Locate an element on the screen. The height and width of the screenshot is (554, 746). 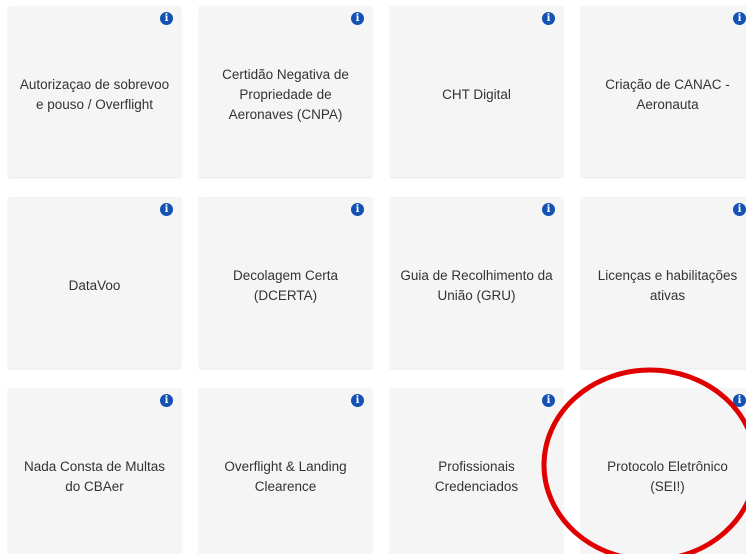
service-card-label: Decolagem Certa (DCERTA) is located at coordinates (285, 286).